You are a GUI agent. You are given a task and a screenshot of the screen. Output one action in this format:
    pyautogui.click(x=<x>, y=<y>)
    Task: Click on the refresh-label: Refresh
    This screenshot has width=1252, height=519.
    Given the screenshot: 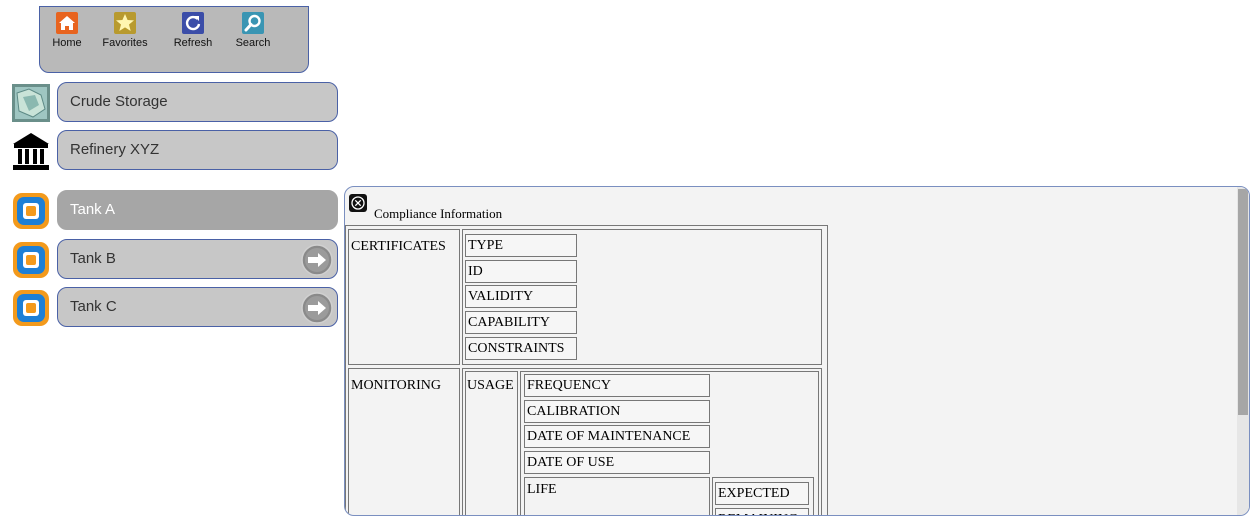 What is the action you would take?
    pyautogui.click(x=193, y=43)
    